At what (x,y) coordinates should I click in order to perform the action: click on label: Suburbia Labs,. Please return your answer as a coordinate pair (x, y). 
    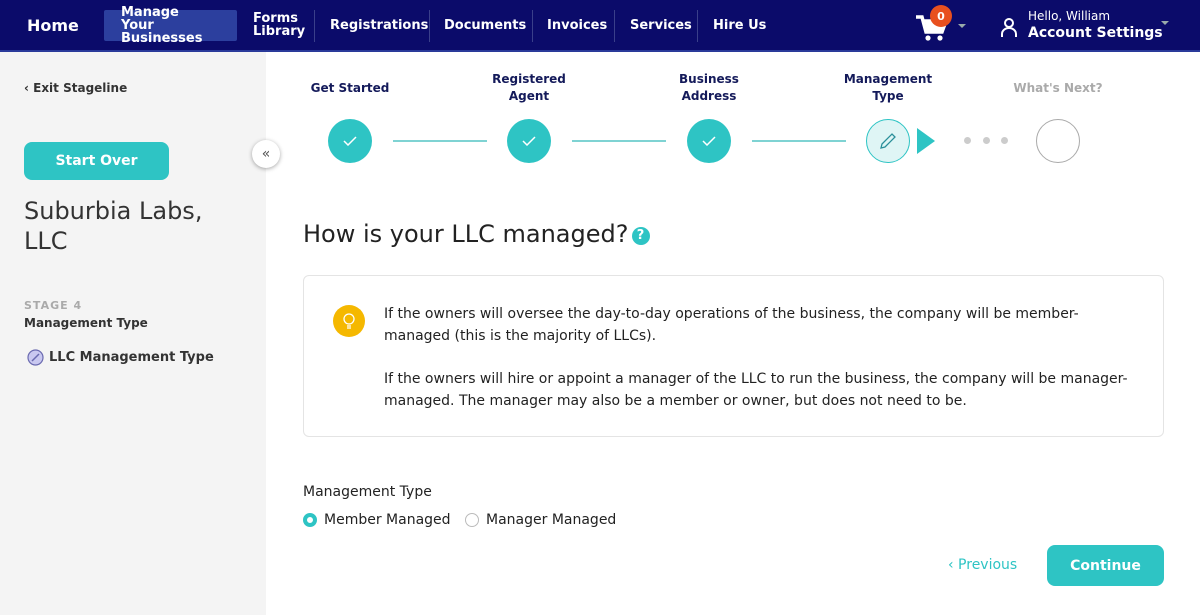
    Looking at the image, I should click on (113, 211).